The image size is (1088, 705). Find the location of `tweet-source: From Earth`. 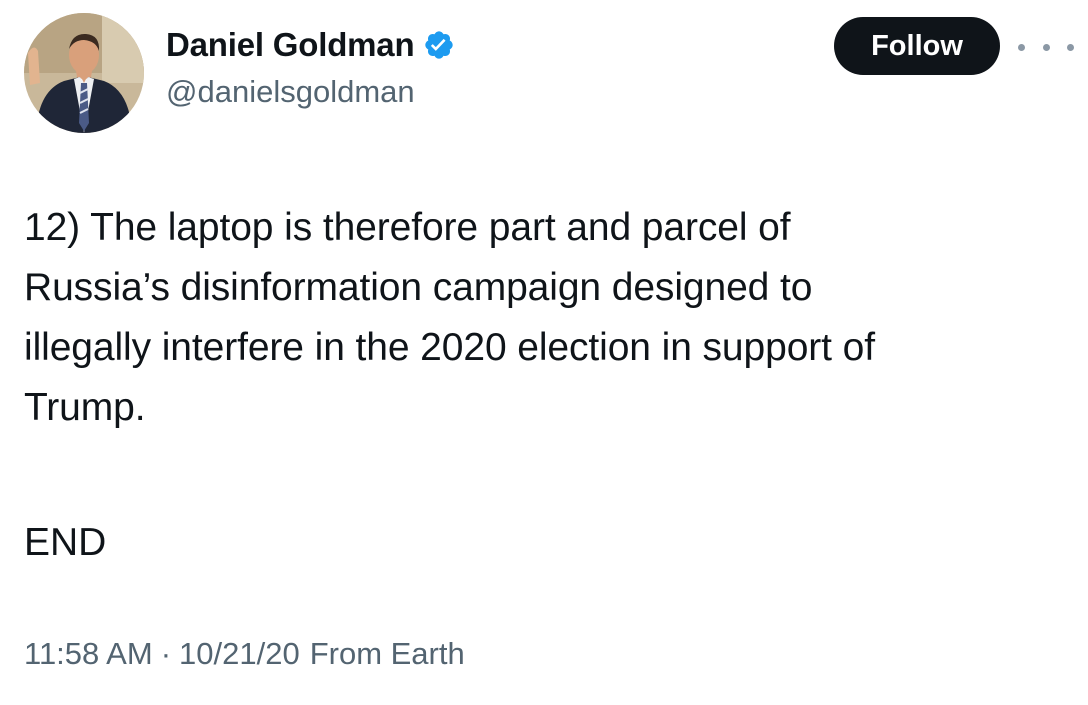

tweet-source: From Earth is located at coordinates (387, 653).